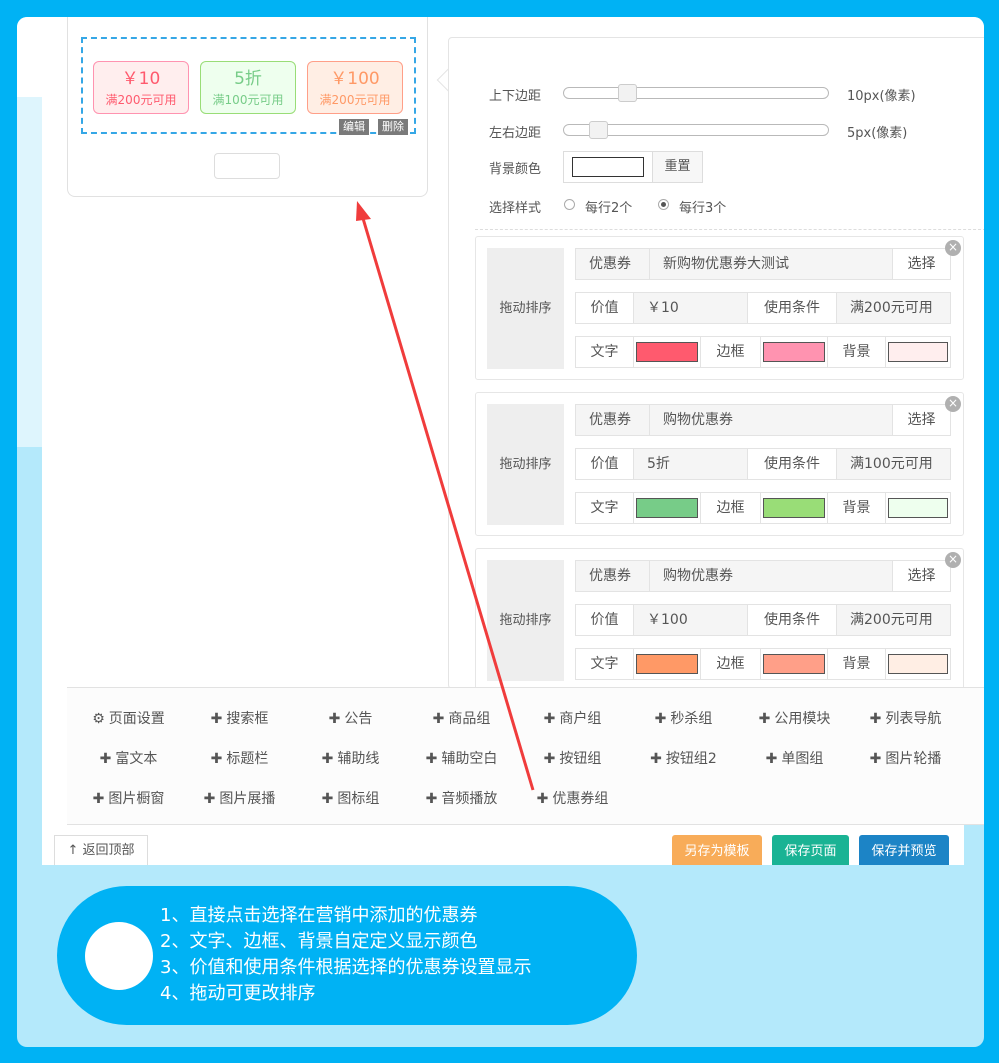 This screenshot has height=1063, width=999. Describe the element at coordinates (604, 664) in the screenshot. I see `text-color-label: 文字` at that location.